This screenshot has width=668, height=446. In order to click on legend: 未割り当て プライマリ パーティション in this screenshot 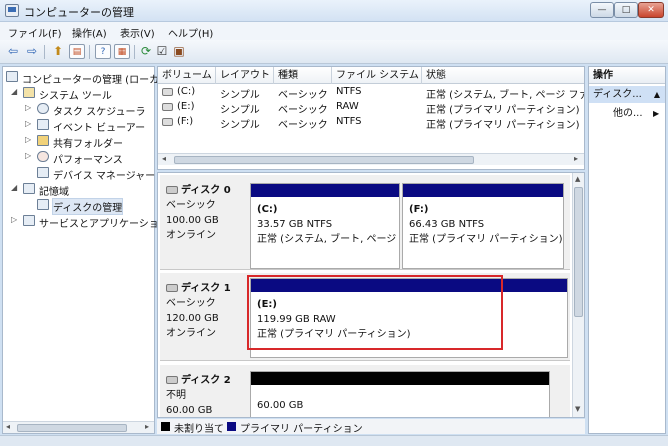, I will do `click(371, 427)`.